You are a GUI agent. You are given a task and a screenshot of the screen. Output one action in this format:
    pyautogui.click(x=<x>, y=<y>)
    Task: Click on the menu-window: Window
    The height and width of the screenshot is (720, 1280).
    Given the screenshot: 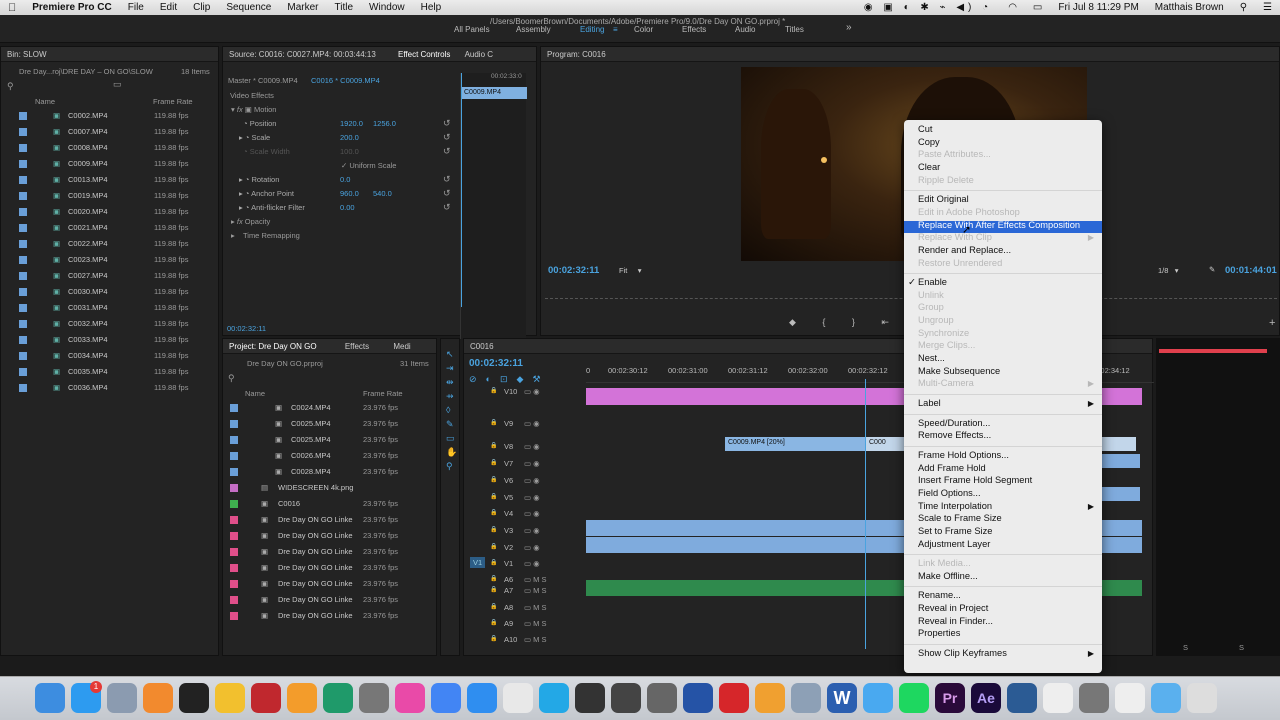 What is the action you would take?
    pyautogui.click(x=387, y=7)
    